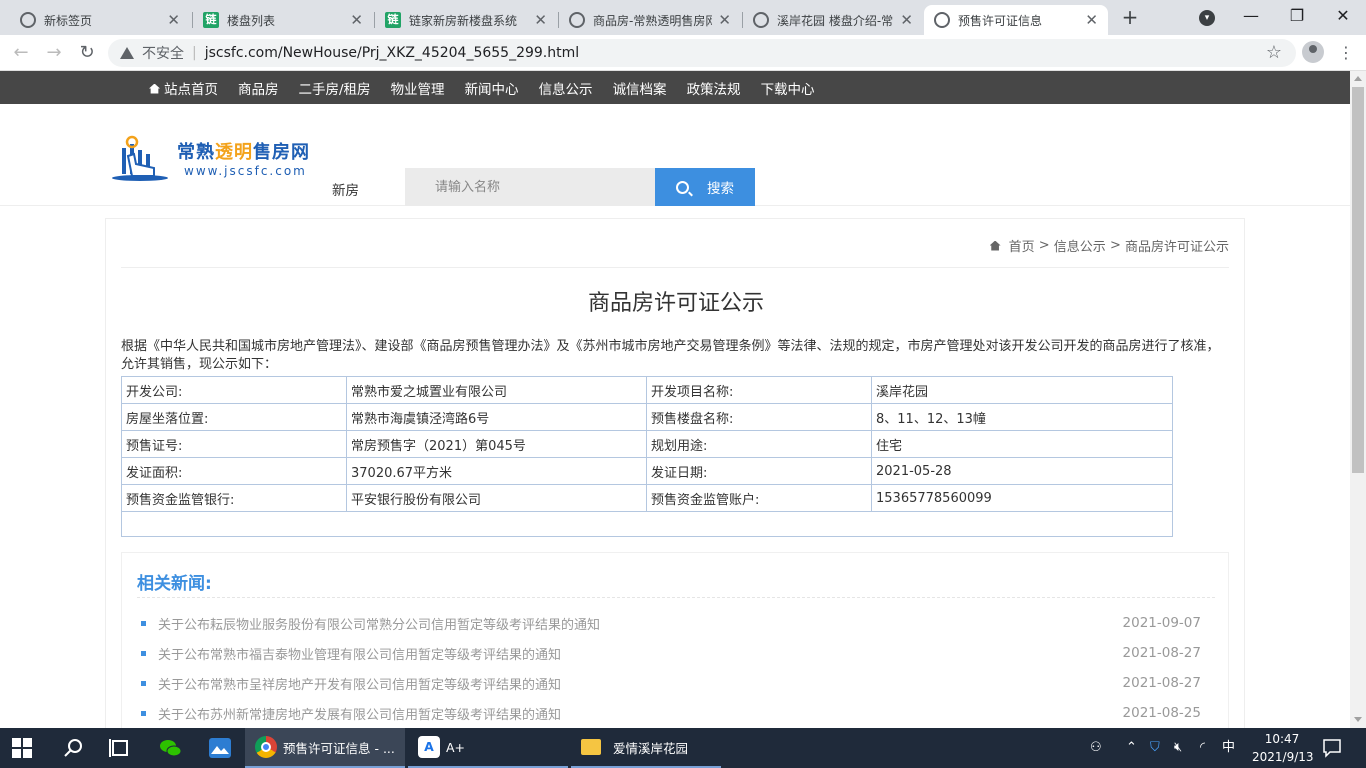 The width and height of the screenshot is (1366, 768). What do you see at coordinates (647, 524) in the screenshot?
I see `table-row-empty` at bounding box center [647, 524].